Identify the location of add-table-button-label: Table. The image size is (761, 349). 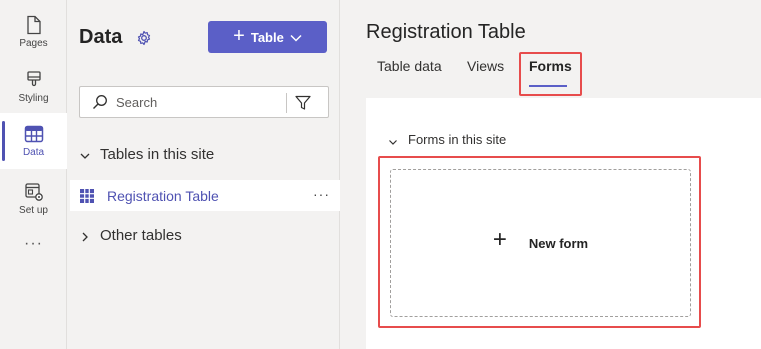
(267, 37).